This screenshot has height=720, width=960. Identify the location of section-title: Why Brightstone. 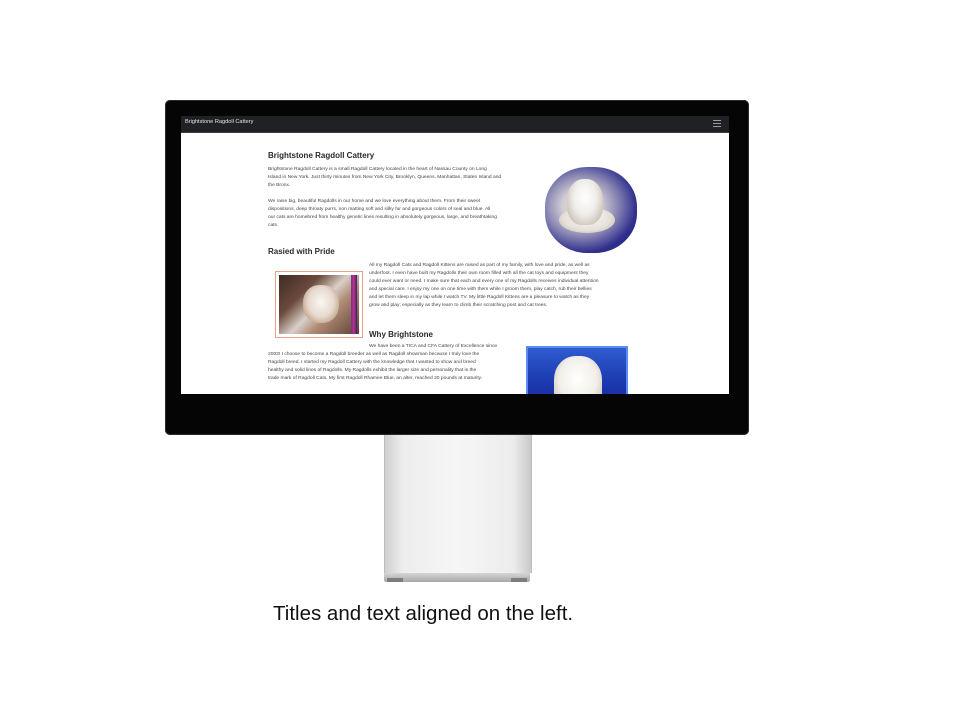
(401, 334).